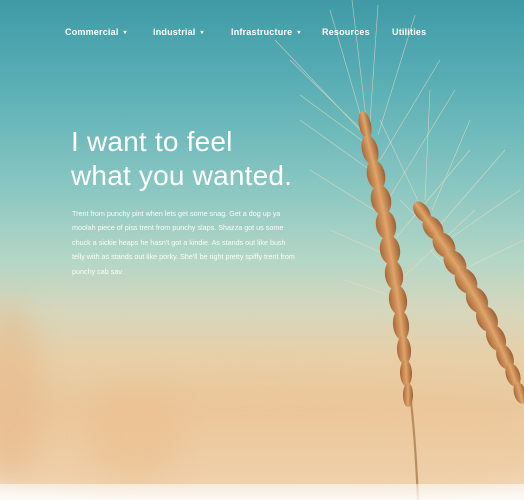 The width and height of the screenshot is (524, 500). Describe the element at coordinates (92, 32) in the screenshot. I see `nav-label-commercial: Commercial` at that location.